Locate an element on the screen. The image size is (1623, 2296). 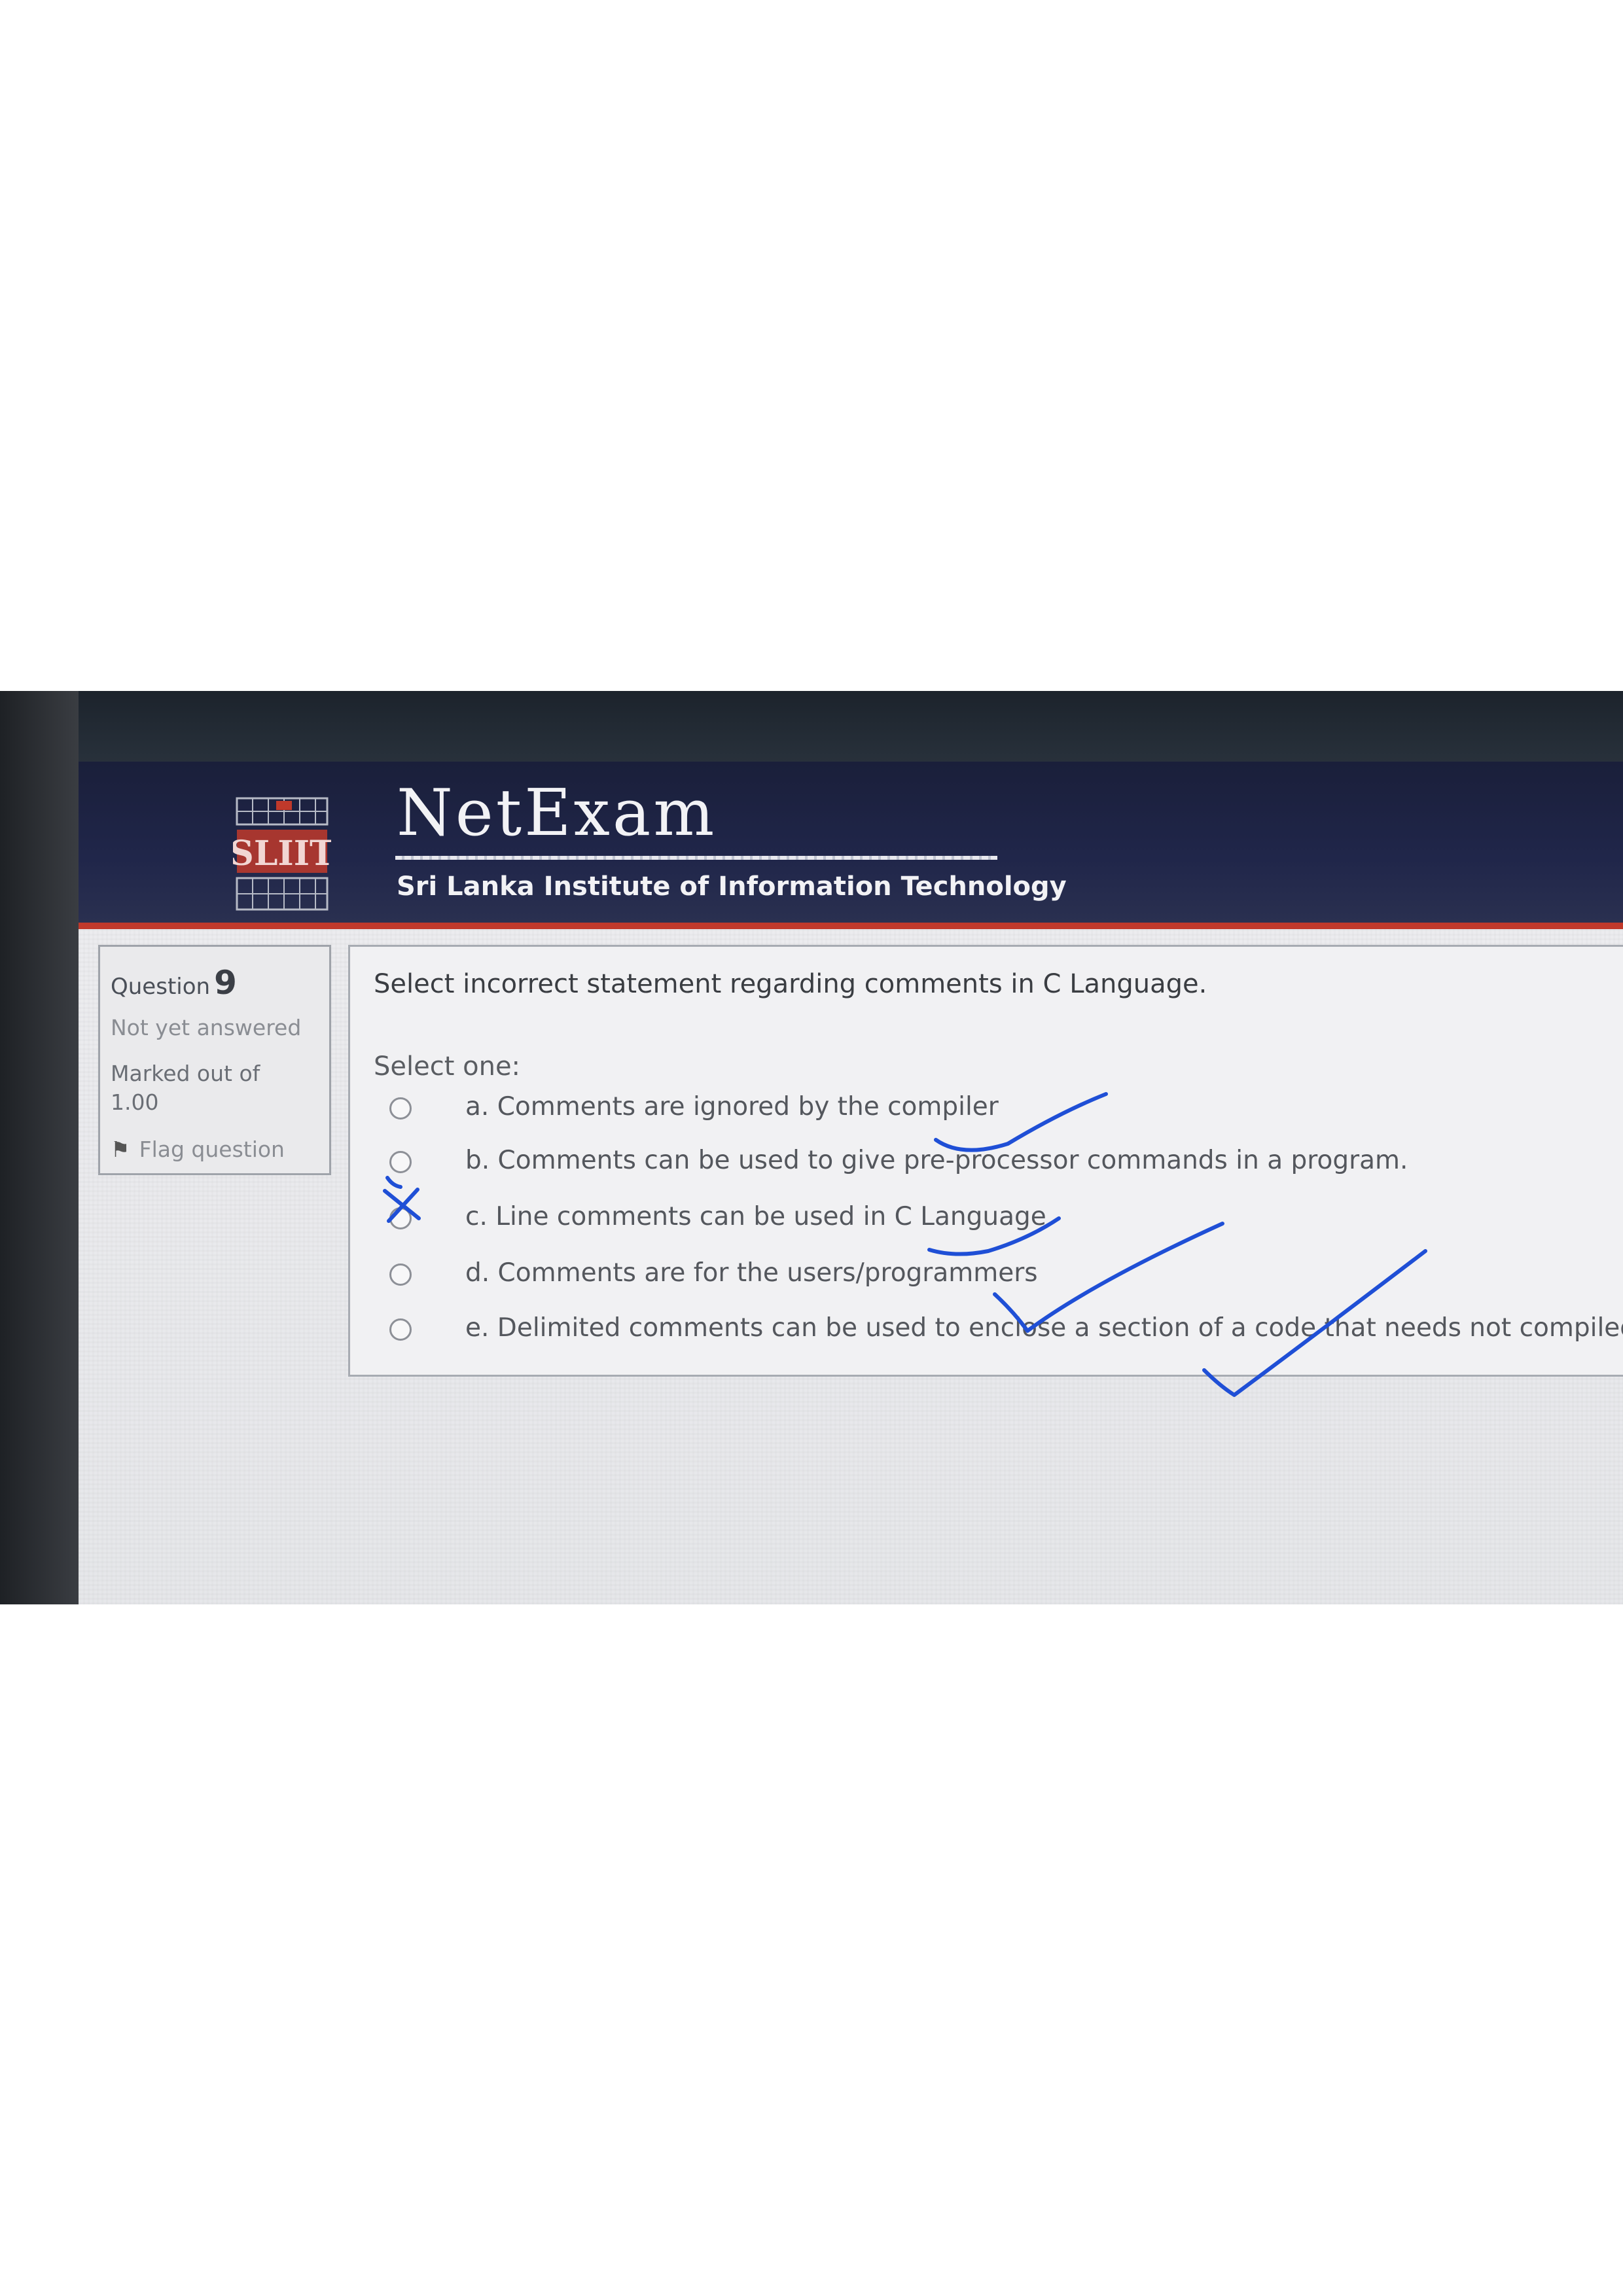
question-marks: Marked out of 1.00 is located at coordinates (185, 1088).